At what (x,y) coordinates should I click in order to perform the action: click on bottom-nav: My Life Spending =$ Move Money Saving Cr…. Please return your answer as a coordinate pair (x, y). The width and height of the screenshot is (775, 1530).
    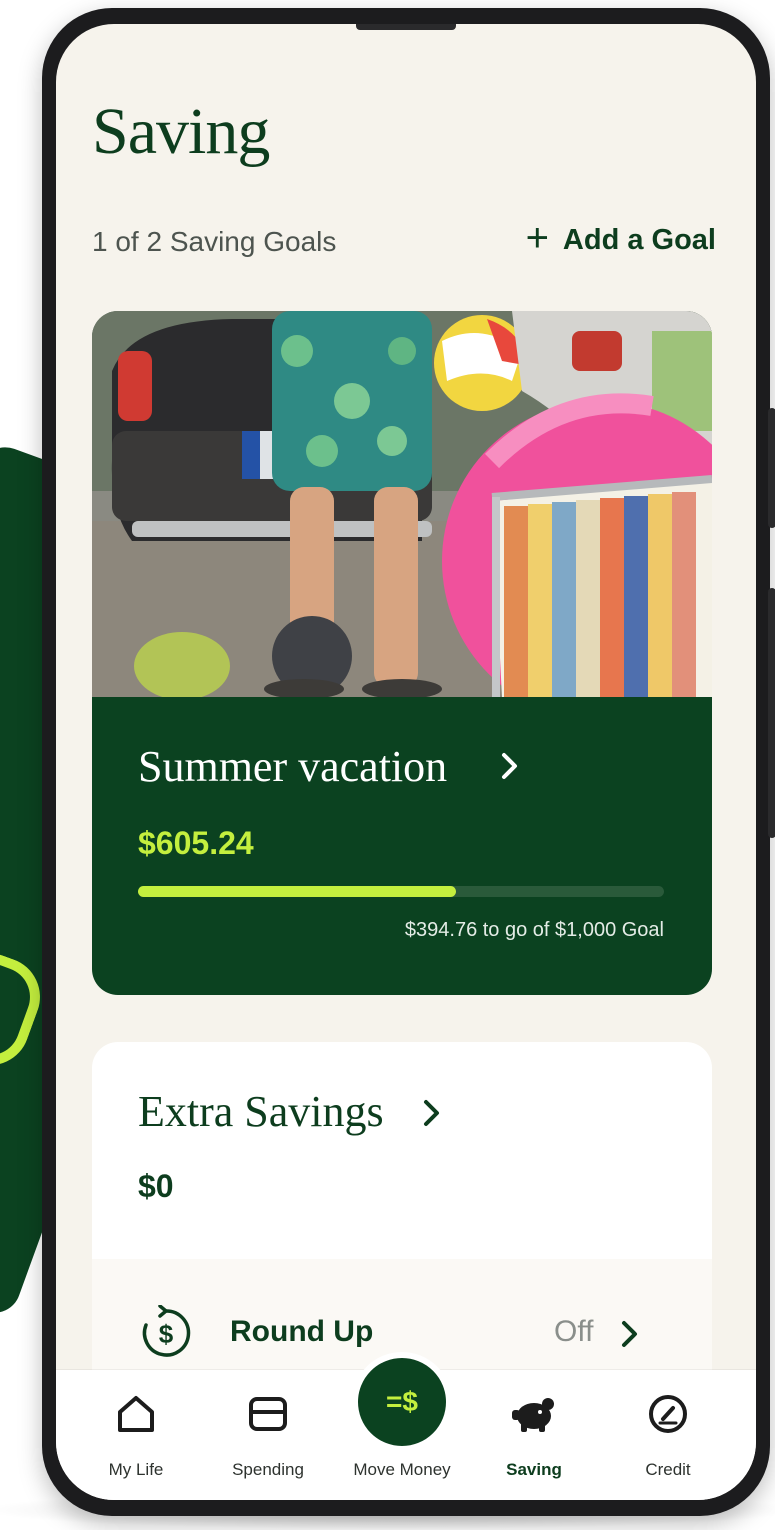
    Looking at the image, I should click on (406, 1426).